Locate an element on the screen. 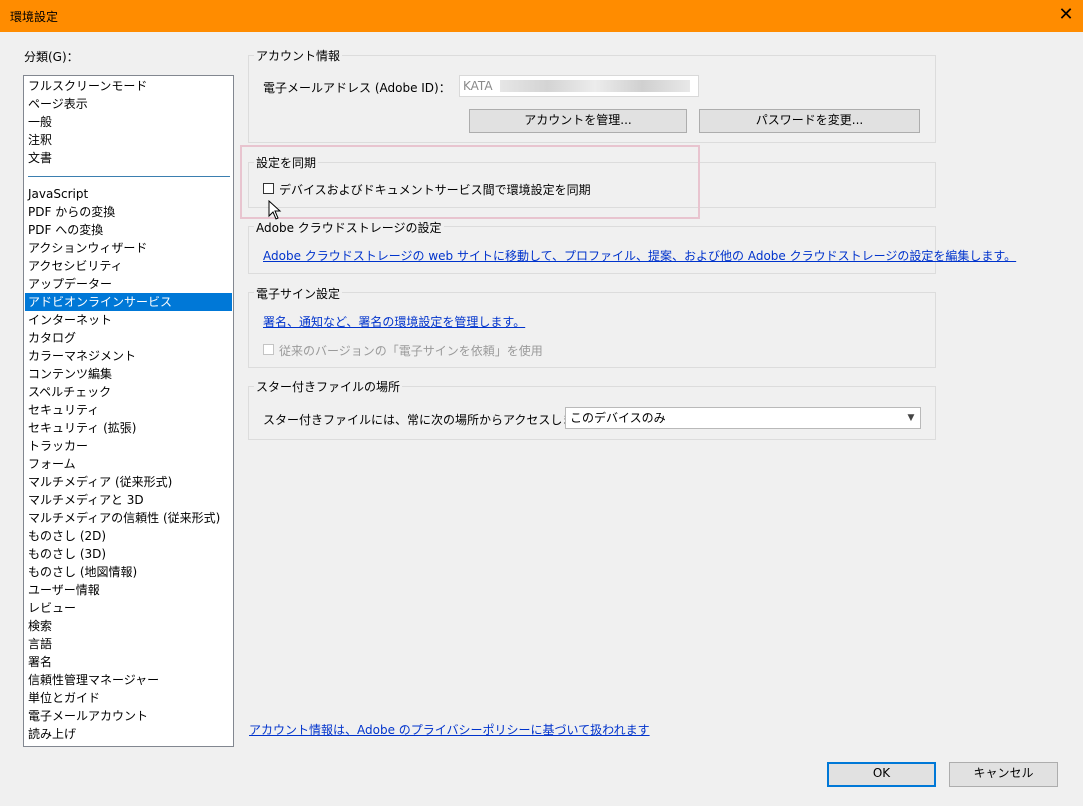 The height and width of the screenshot is (806, 1083). chevron-down-icon: ▼ is located at coordinates (911, 418).